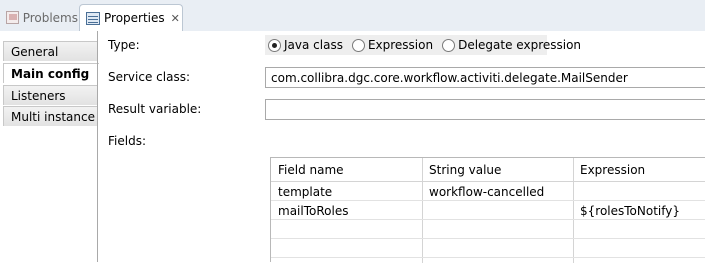  What do you see at coordinates (346, 170) in the screenshot?
I see `column-header-field-name: Field name` at bounding box center [346, 170].